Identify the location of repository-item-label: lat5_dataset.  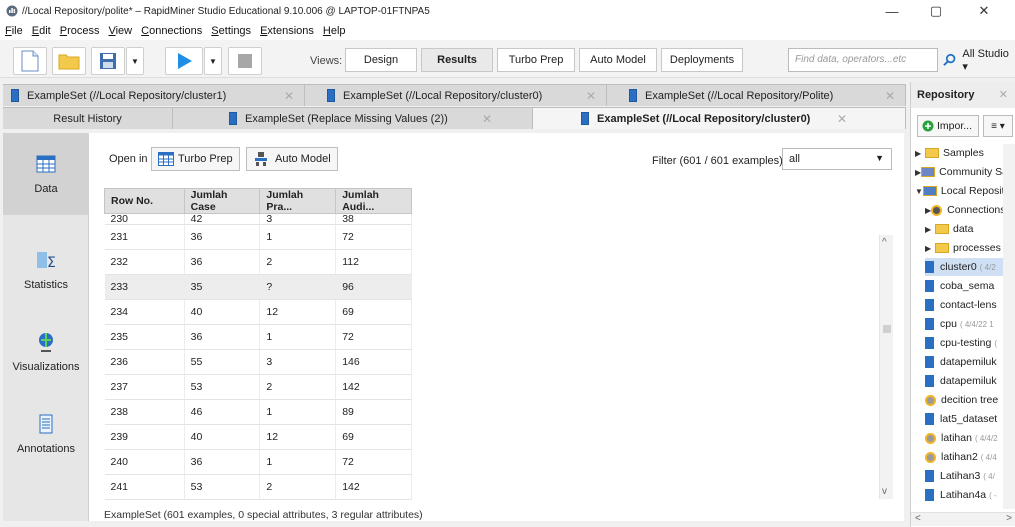
(969, 419).